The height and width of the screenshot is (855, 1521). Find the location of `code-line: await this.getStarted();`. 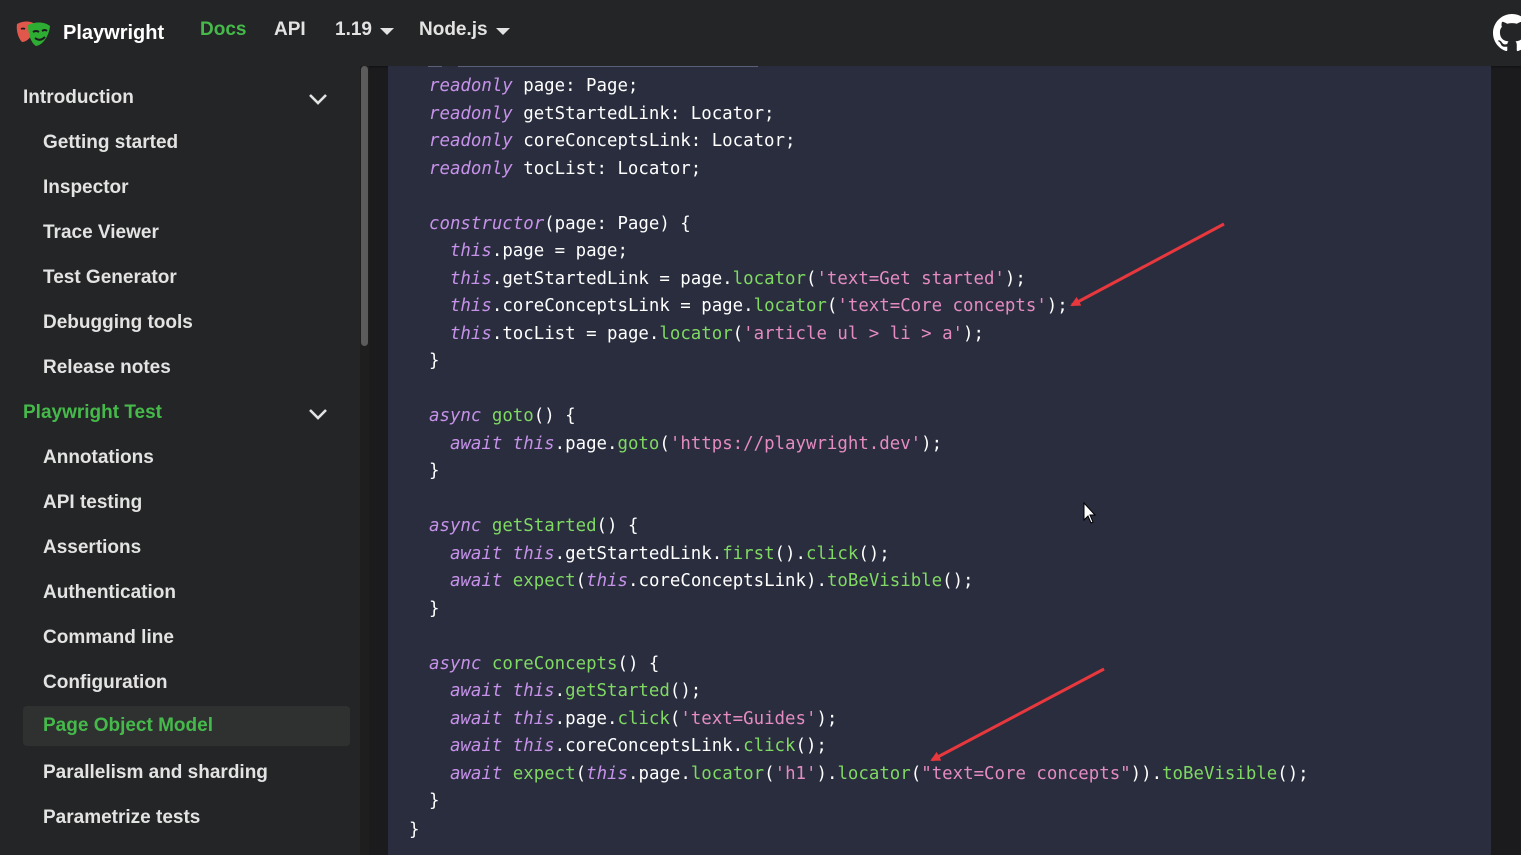

code-line: await this.getStarted(); is located at coordinates (565, 691).